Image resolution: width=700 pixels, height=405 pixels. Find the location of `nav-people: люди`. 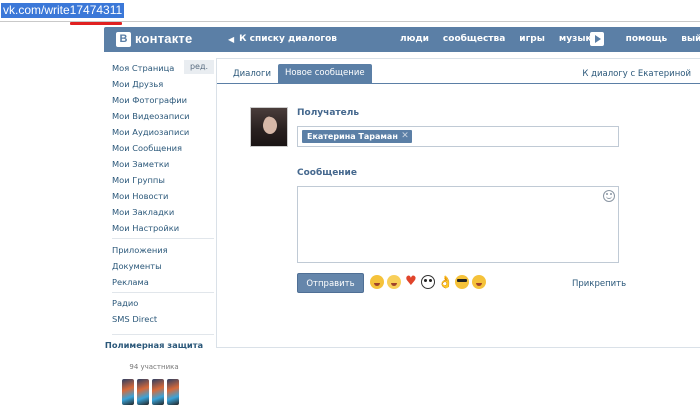

nav-people: люди is located at coordinates (414, 39).